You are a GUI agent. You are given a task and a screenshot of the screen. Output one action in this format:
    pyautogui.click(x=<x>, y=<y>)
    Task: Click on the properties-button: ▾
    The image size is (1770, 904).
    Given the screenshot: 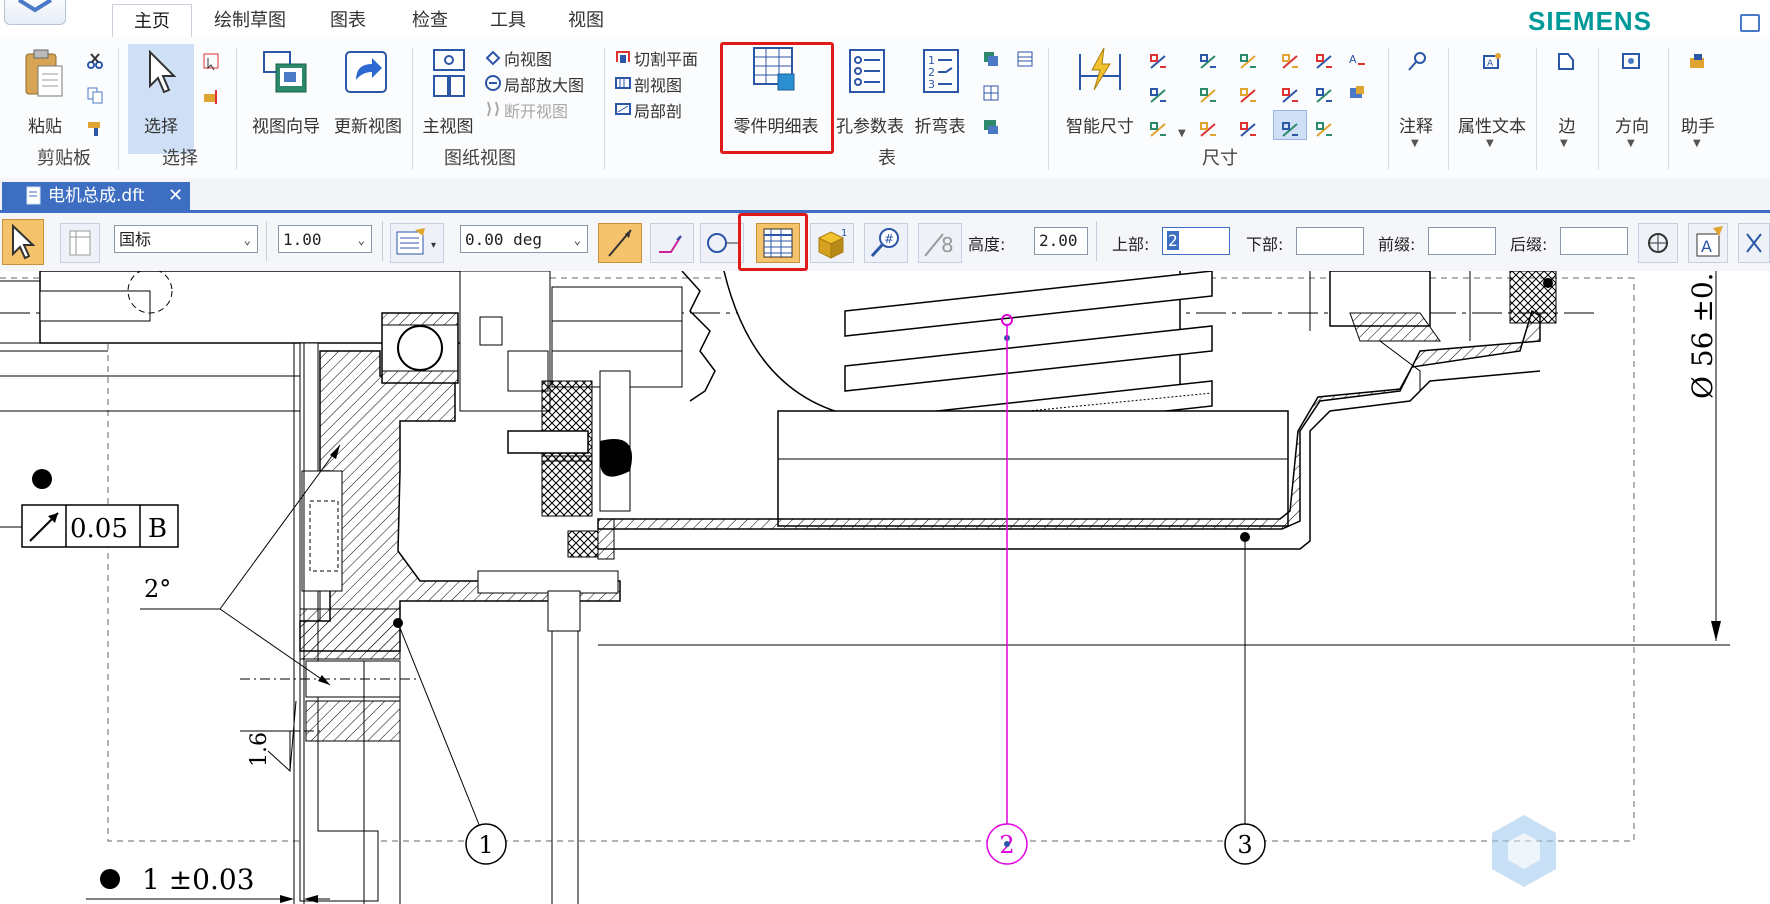 What is the action you would take?
    pyautogui.click(x=417, y=243)
    